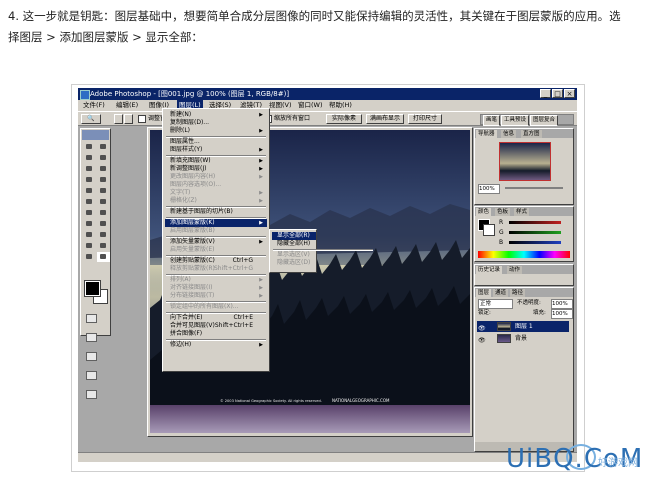 Image resolution: width=668 pixels, height=477 pixels. Describe the element at coordinates (287, 119) in the screenshot. I see `zoom-all-option: 缩放所有窗口` at that location.